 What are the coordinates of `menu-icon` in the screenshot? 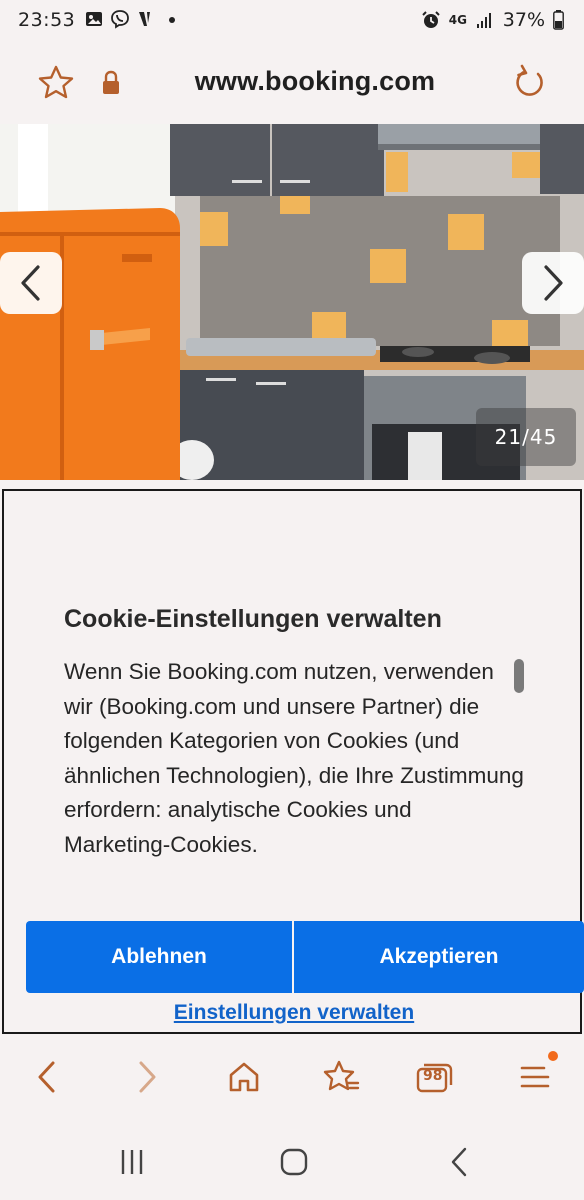 It's located at (535, 1077).